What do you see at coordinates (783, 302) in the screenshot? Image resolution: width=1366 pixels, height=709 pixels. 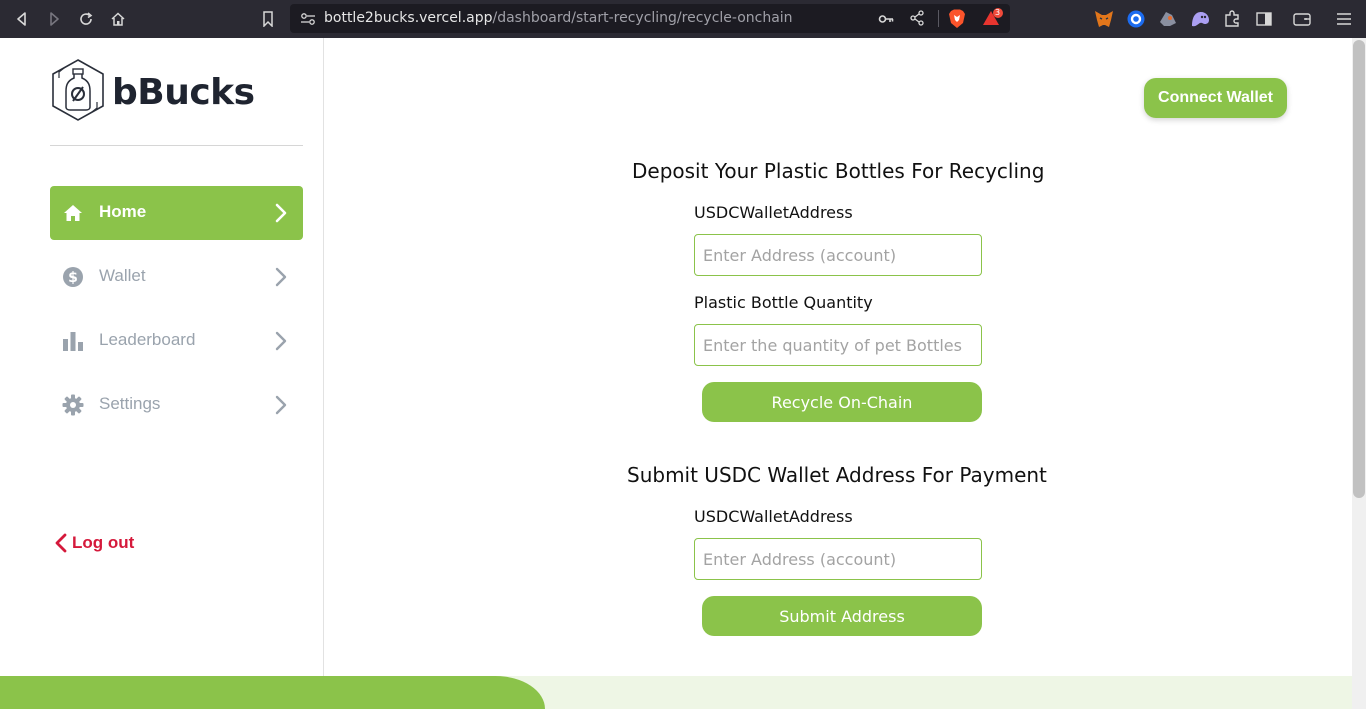 I see `bottle-quantity-label: Plastic Bottle Quantity` at bounding box center [783, 302].